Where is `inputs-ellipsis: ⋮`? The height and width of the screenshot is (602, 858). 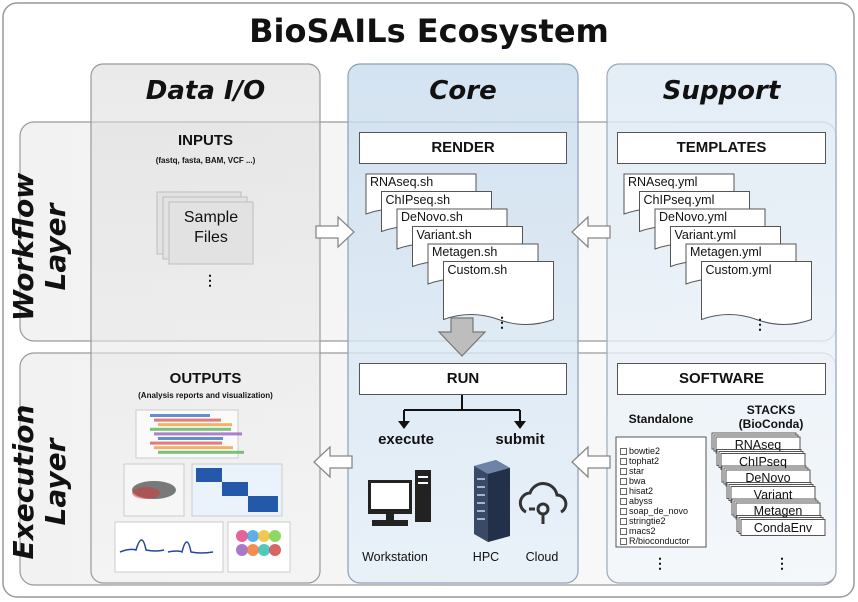
inputs-ellipsis: ⋮ is located at coordinates (210, 280).